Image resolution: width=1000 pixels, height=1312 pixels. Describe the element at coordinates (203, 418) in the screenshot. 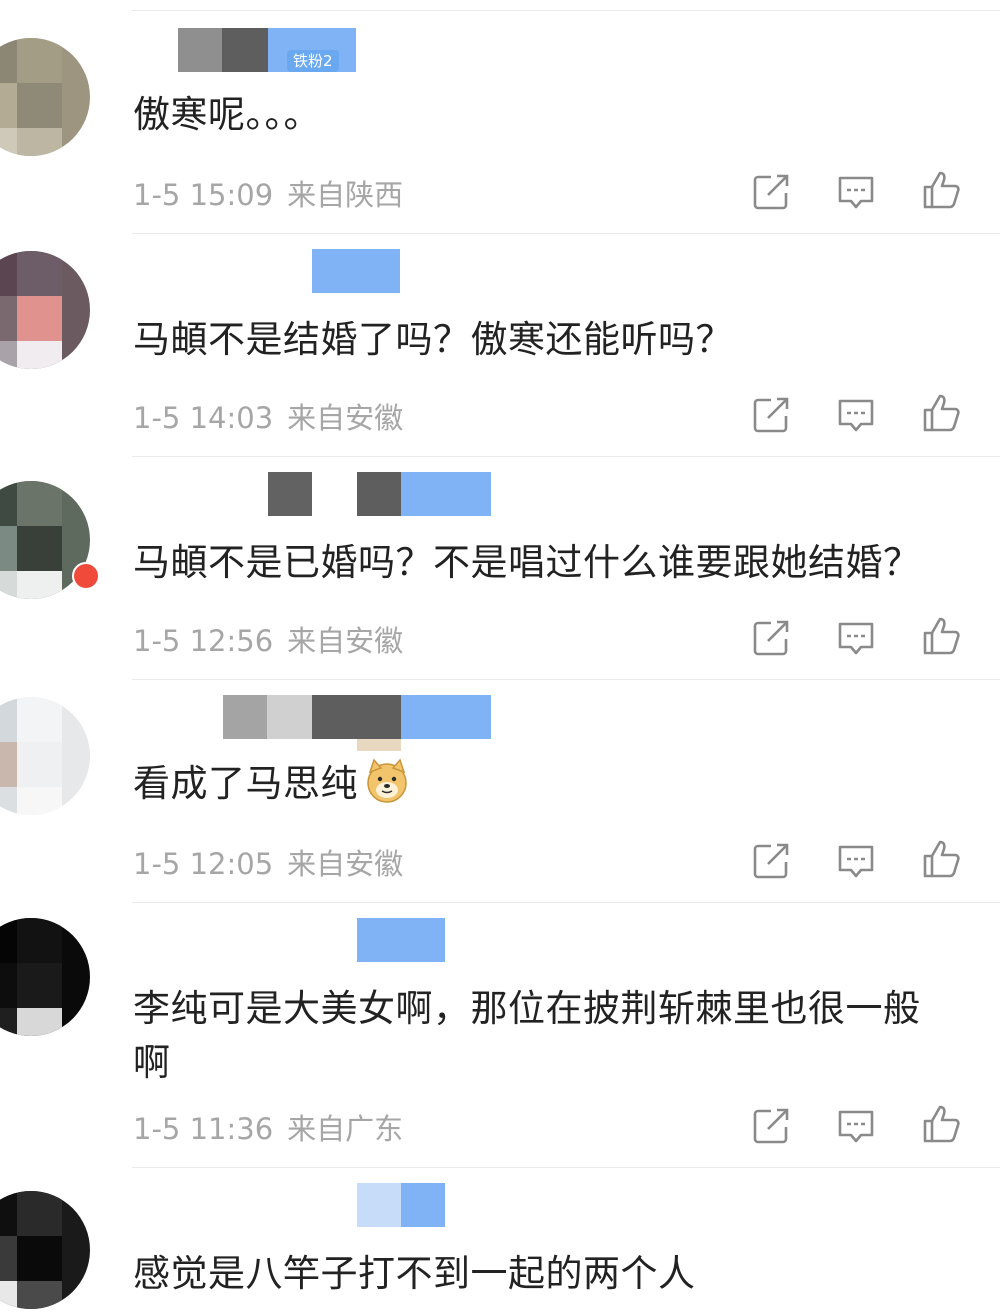

I see `comment-time: 1-5 14:03` at that location.